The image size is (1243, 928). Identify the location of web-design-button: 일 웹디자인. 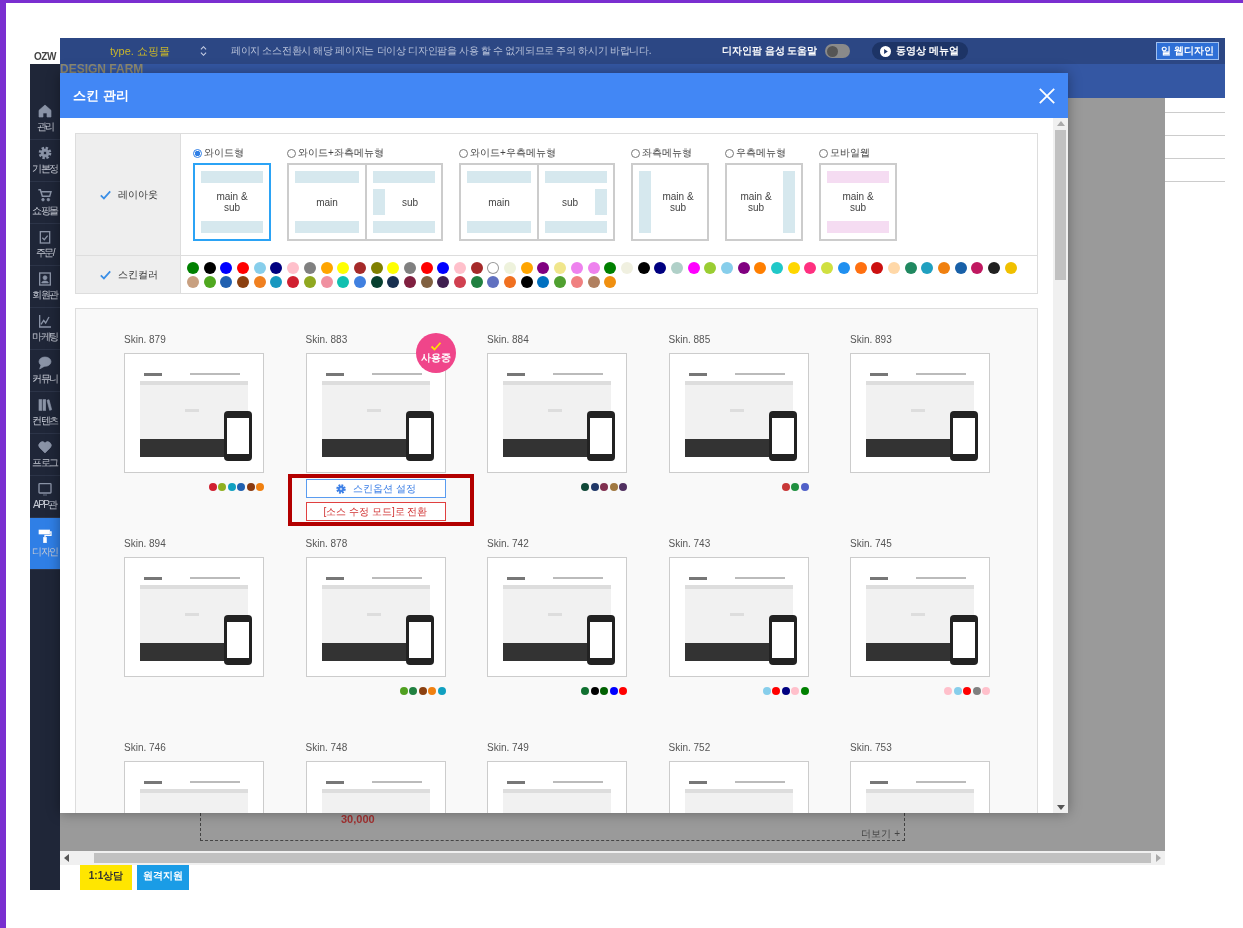
(1187, 51).